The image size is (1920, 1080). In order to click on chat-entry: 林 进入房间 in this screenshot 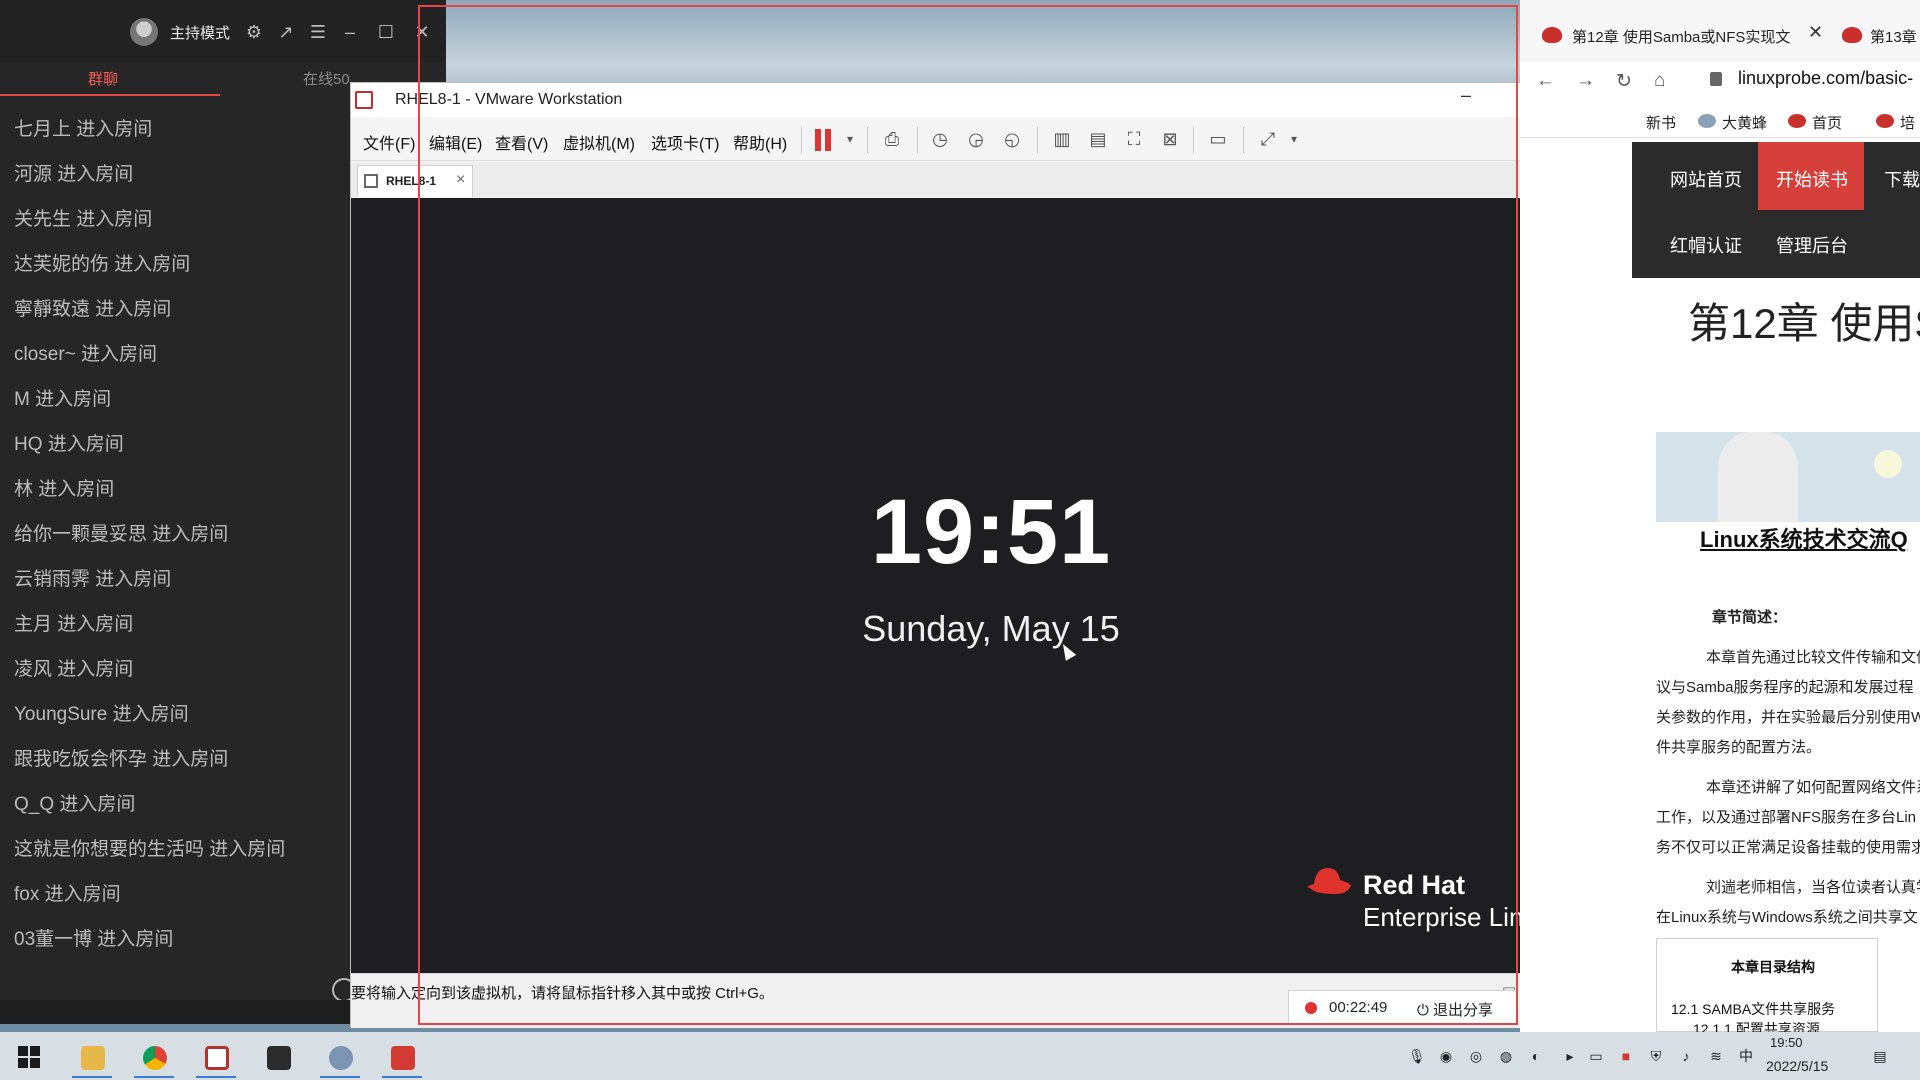, I will do `click(64, 489)`.